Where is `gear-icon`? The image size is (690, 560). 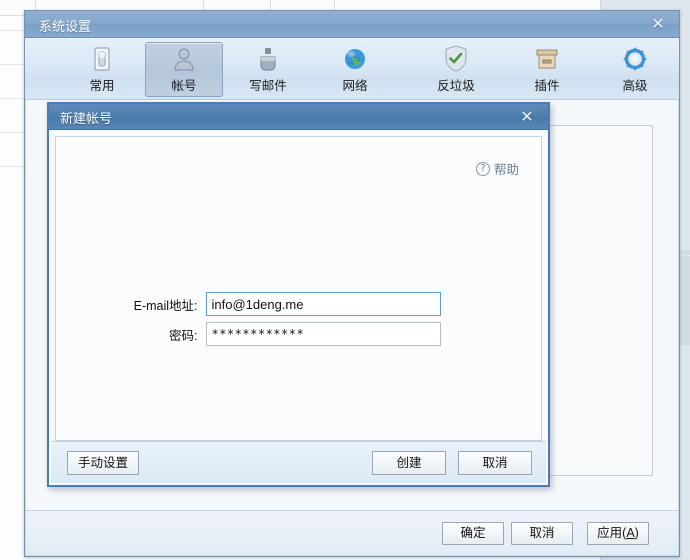
gear-icon is located at coordinates (635, 58).